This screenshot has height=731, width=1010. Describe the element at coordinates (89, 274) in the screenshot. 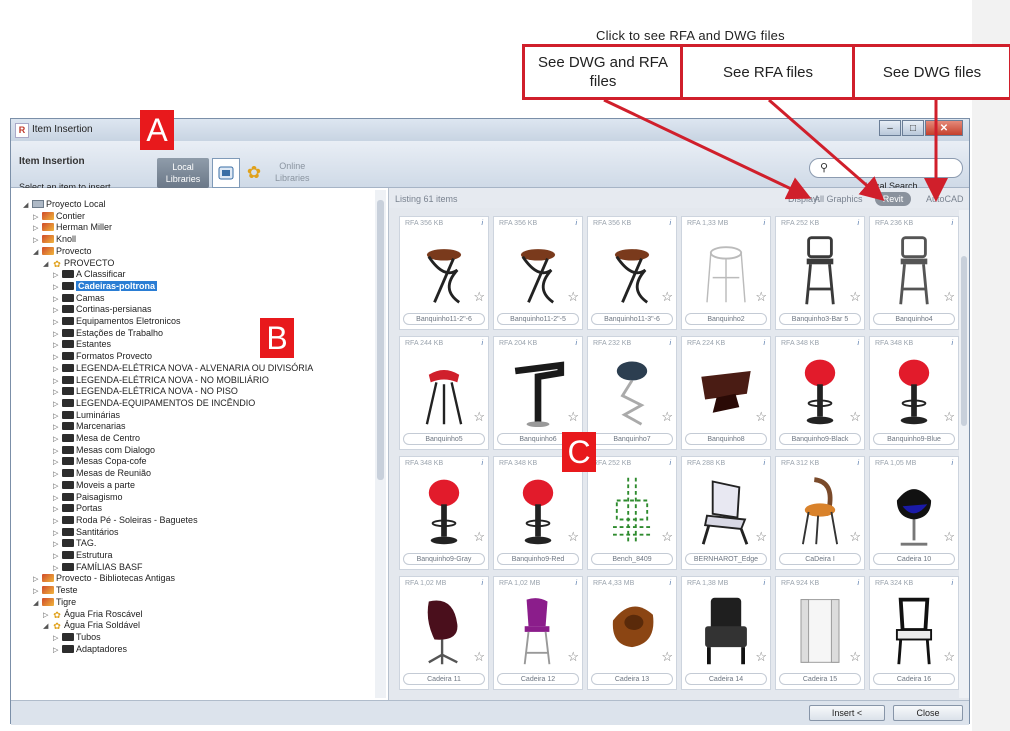

I see `tree-item: ▷ A Classificar` at that location.